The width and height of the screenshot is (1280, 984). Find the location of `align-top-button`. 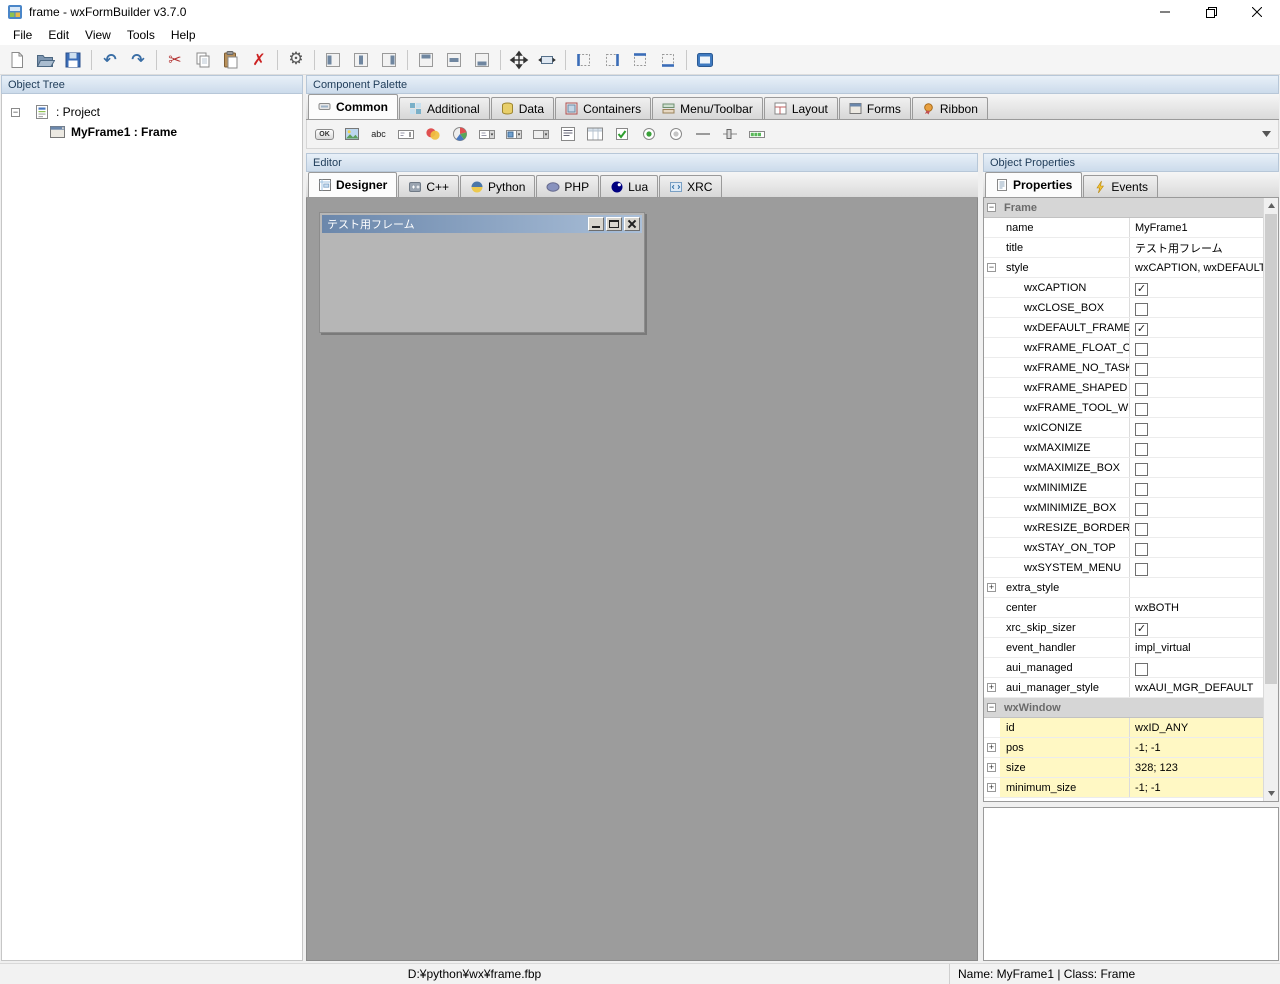

align-top-button is located at coordinates (426, 60).